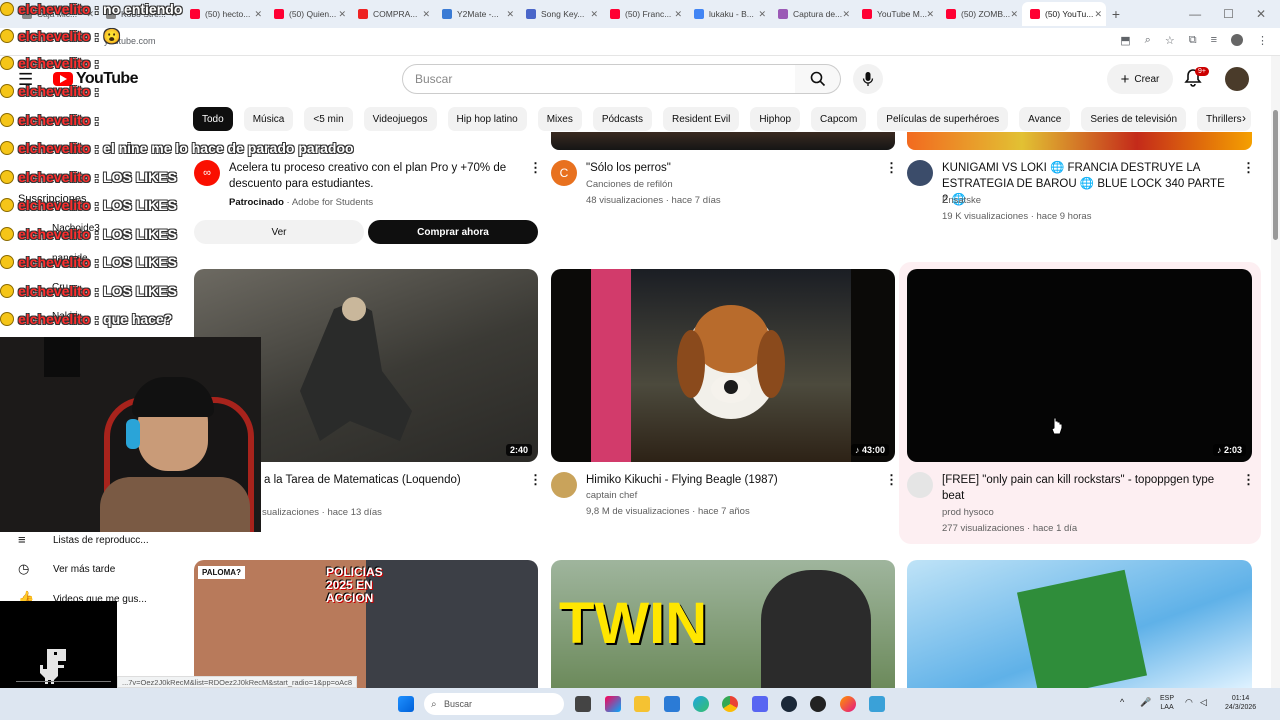 This screenshot has width=1280, height=720. Describe the element at coordinates (268, 119) in the screenshot. I see `filter-chip: Música` at that location.